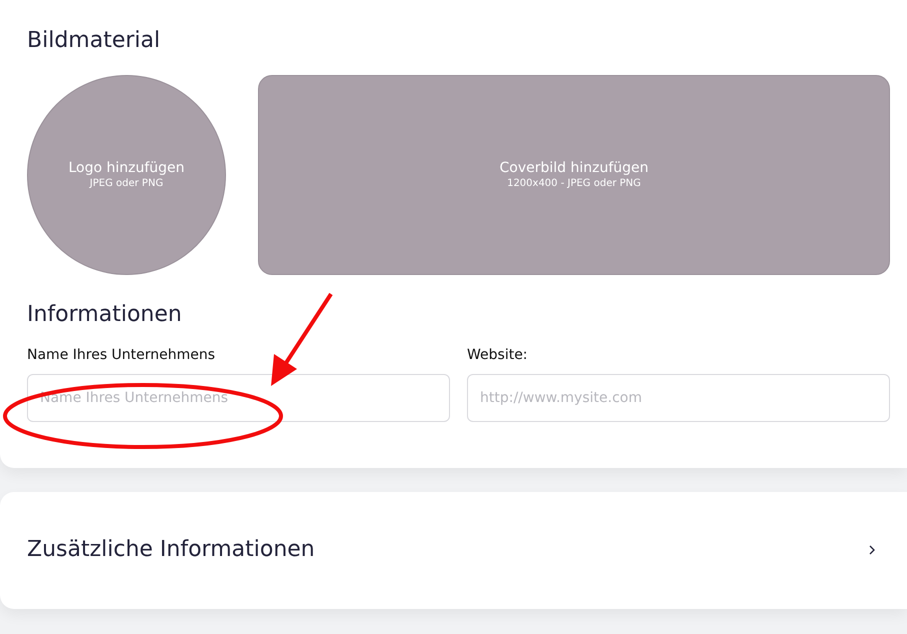 This screenshot has height=634, width=907. Describe the element at coordinates (171, 550) in the screenshot. I see `section-title: Zusätzliche Informationen` at that location.